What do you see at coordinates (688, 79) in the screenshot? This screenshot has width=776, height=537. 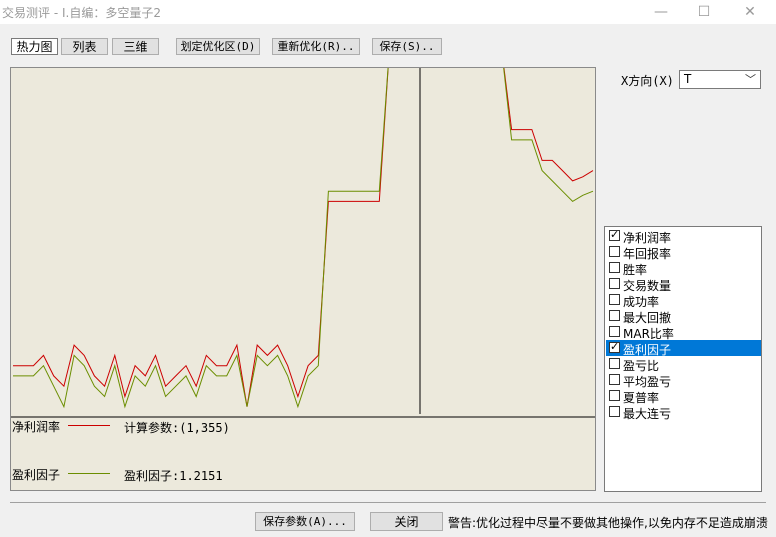 I see `x-direction-value: T` at bounding box center [688, 79].